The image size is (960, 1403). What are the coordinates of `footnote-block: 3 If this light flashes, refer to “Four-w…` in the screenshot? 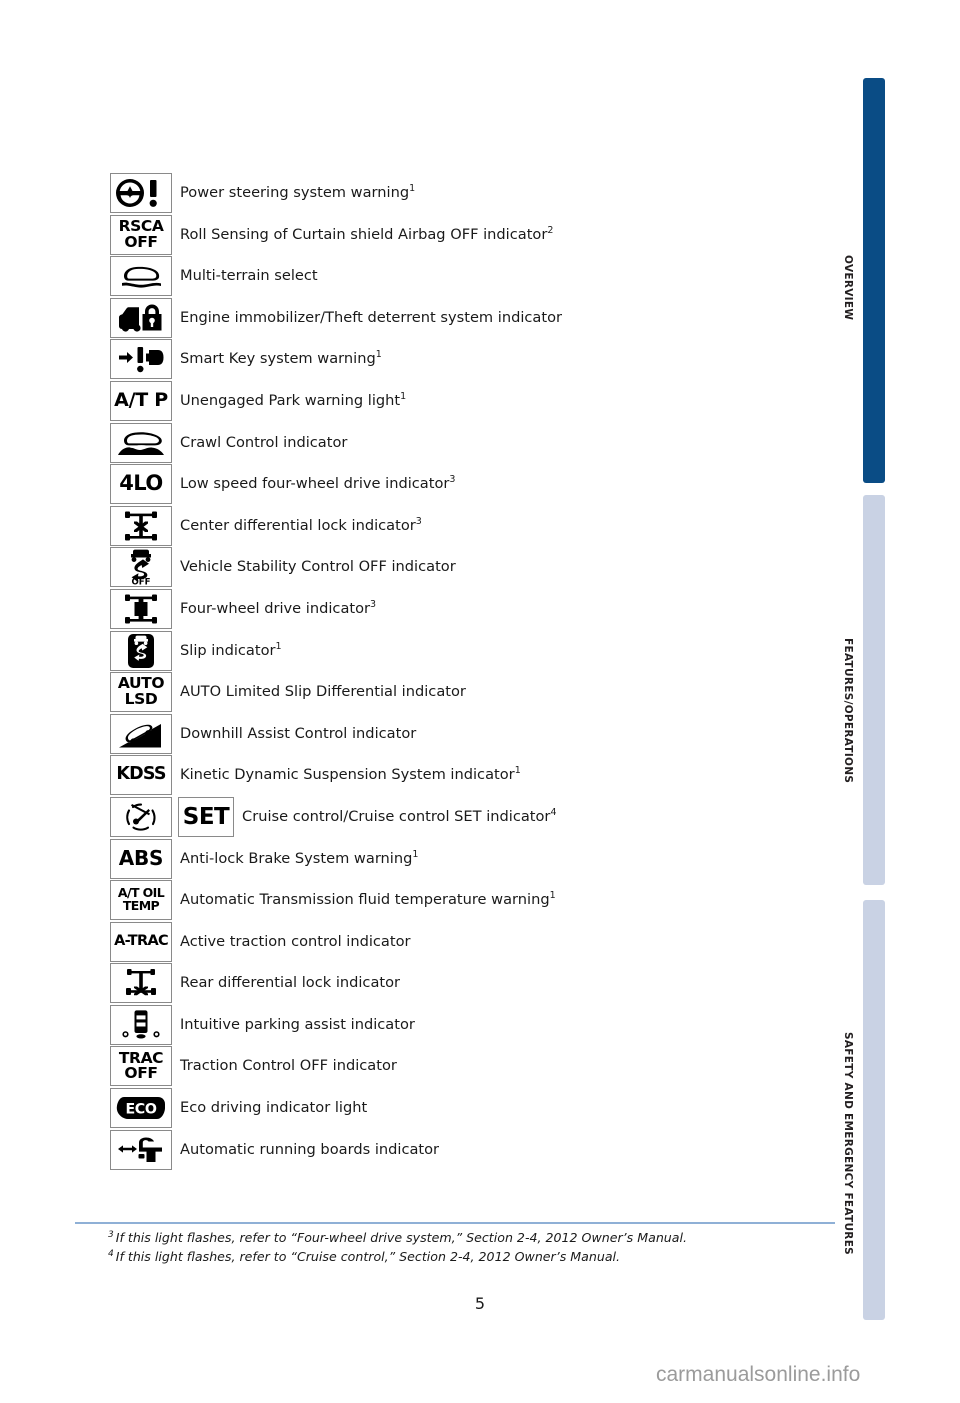 It's located at (473, 1247).